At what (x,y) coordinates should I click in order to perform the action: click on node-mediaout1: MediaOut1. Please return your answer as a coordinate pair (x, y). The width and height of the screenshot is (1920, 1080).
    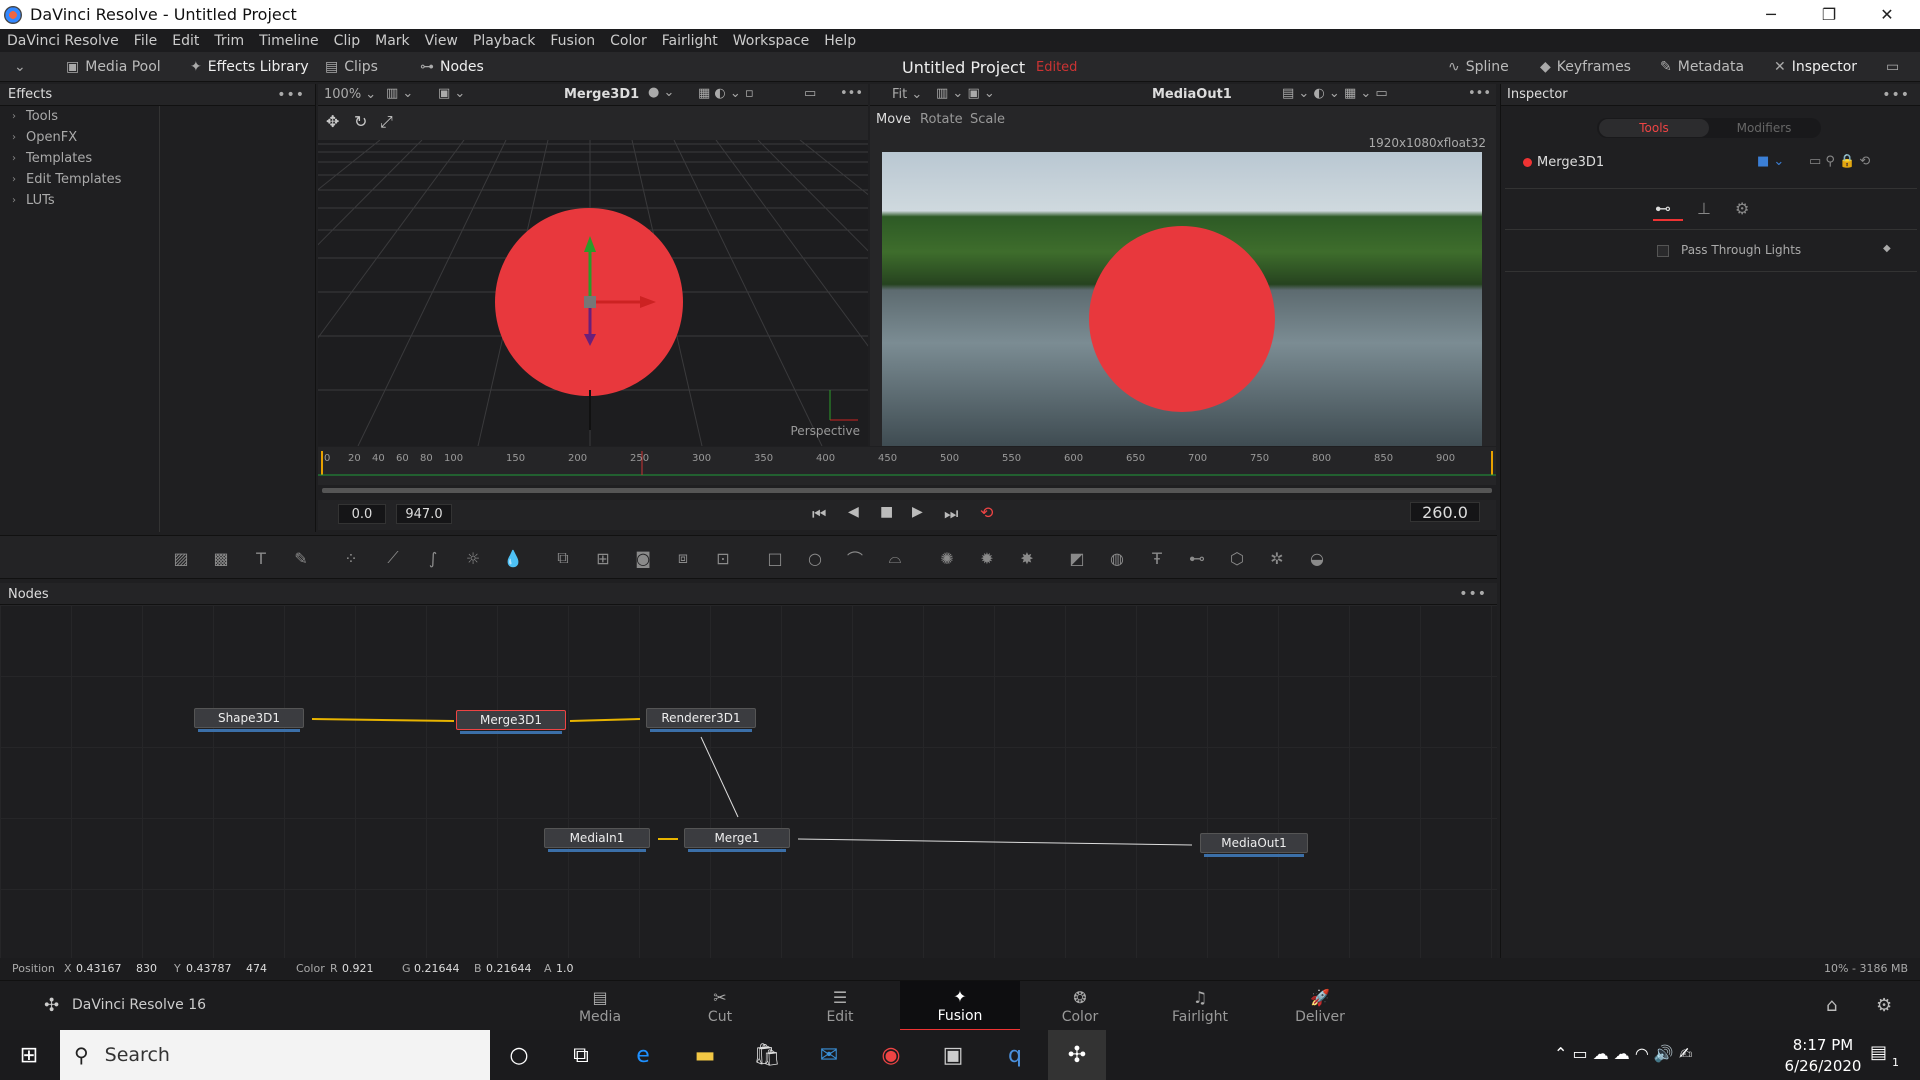
    Looking at the image, I should click on (1254, 845).